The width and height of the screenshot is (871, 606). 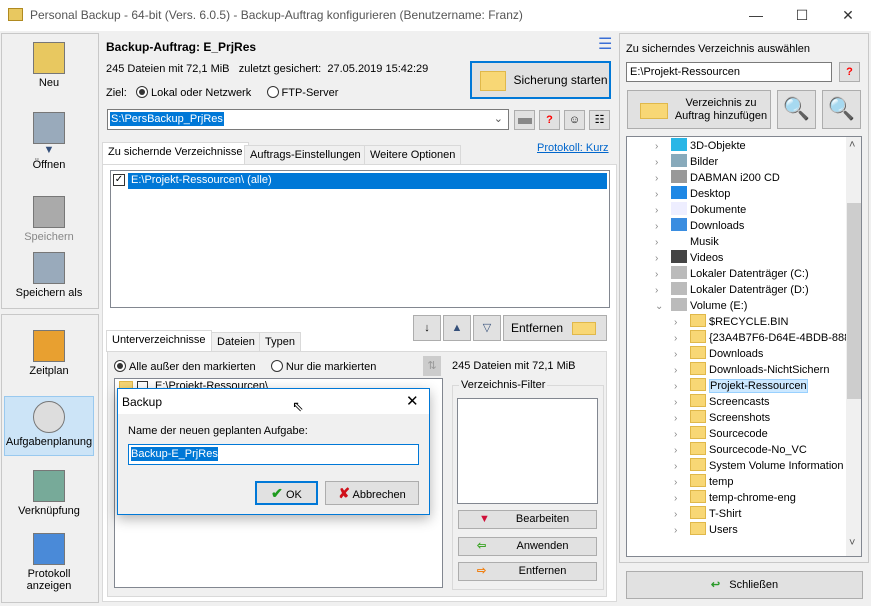 What do you see at coordinates (736, 514) in the screenshot?
I see `tree-item: › T-Shirt` at bounding box center [736, 514].